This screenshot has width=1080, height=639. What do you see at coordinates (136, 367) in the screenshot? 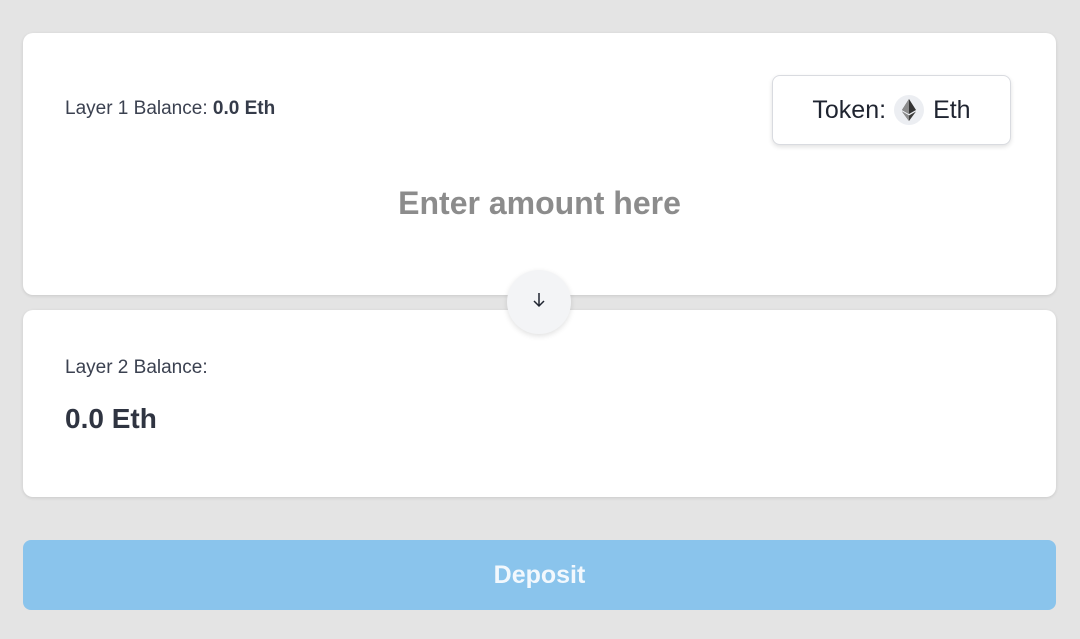
I see `layer2-balance-label: Layer 2 Balance:` at bounding box center [136, 367].